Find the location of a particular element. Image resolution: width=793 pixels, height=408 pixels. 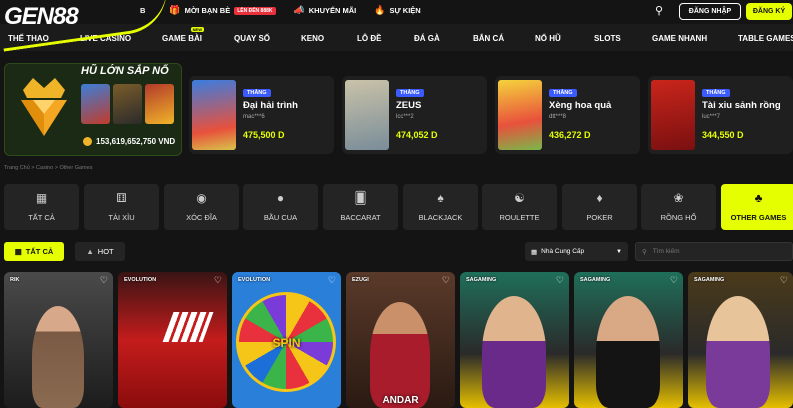

tab-baccarat-label: BACCARAT is located at coordinates (360, 217).